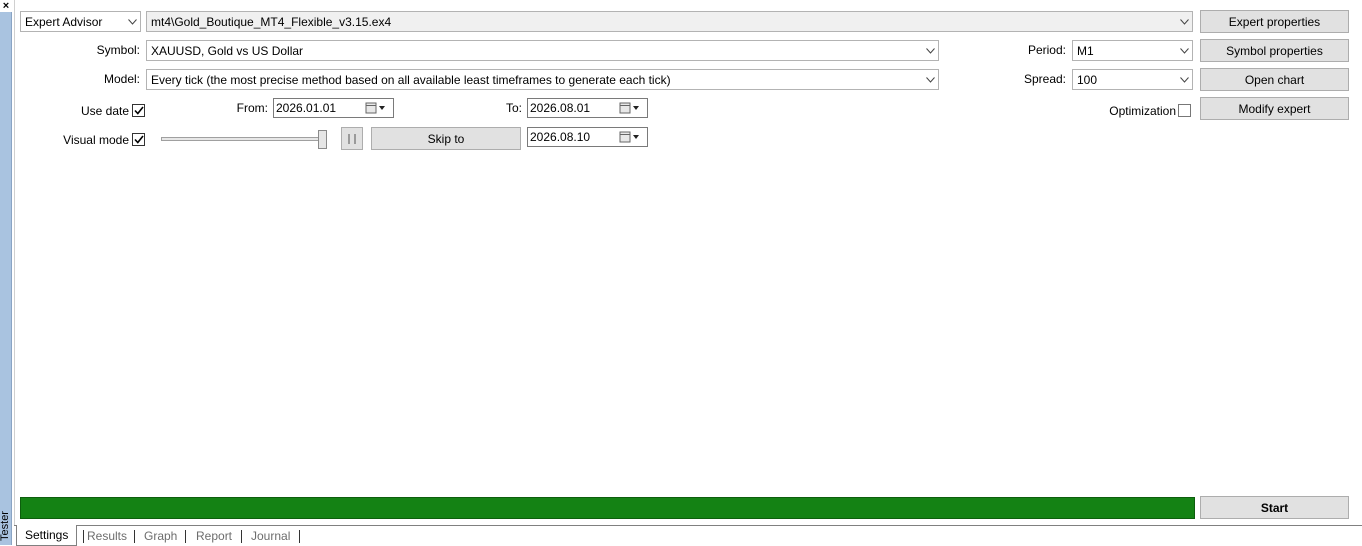 The image size is (1362, 546). What do you see at coordinates (118, 50) in the screenshot?
I see `symbol-label: Symbol:` at bounding box center [118, 50].